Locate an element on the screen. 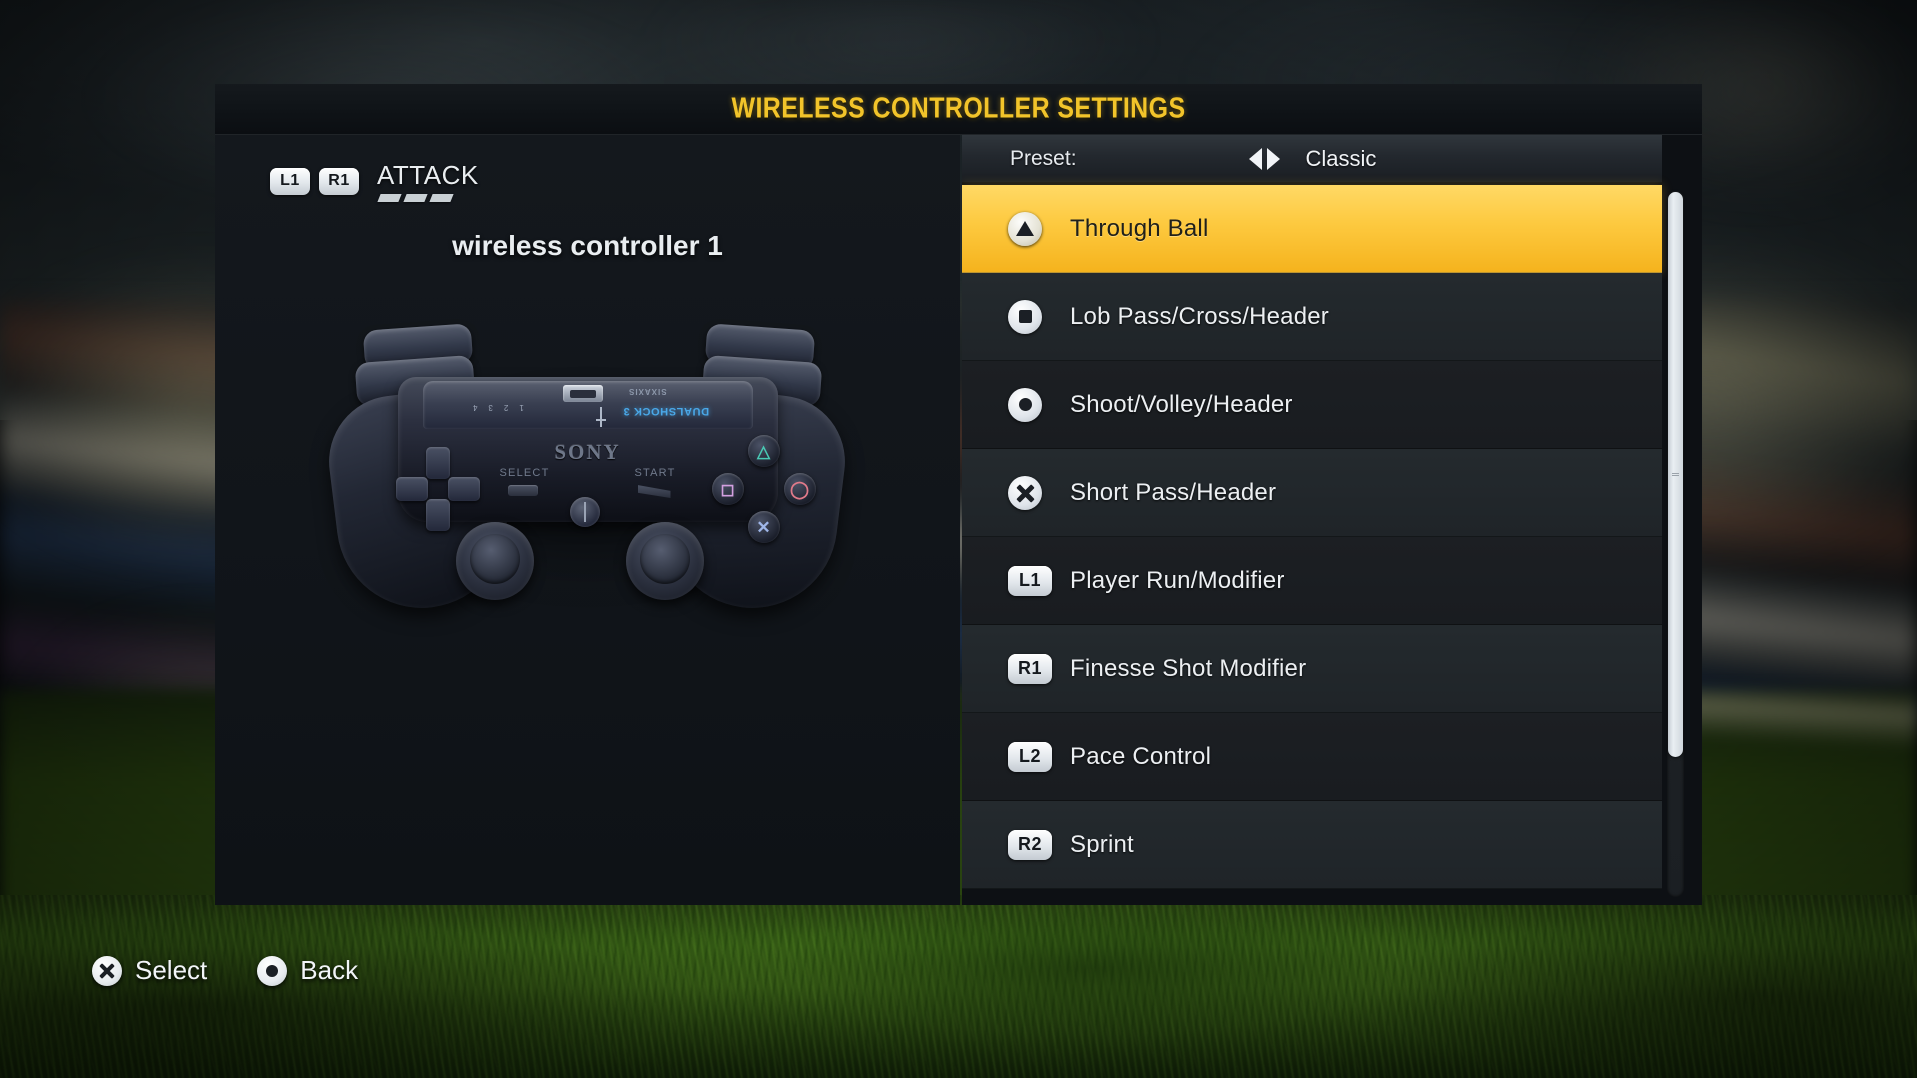 The image size is (1917, 1078). mapping-row-label: Lob Pass/Cross/Header is located at coordinates (1199, 316).